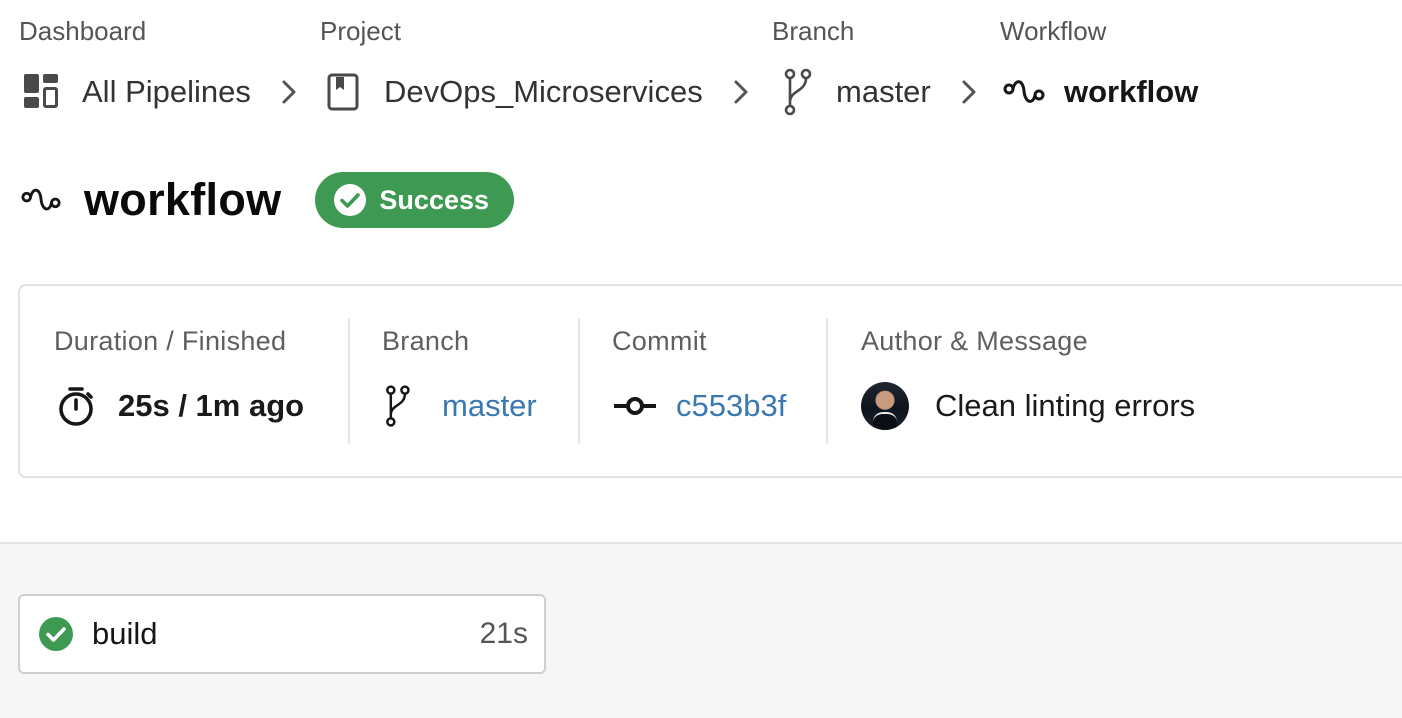  I want to click on breadcrumb-item-all-pipelines: All Pipelines, so click(136, 92).